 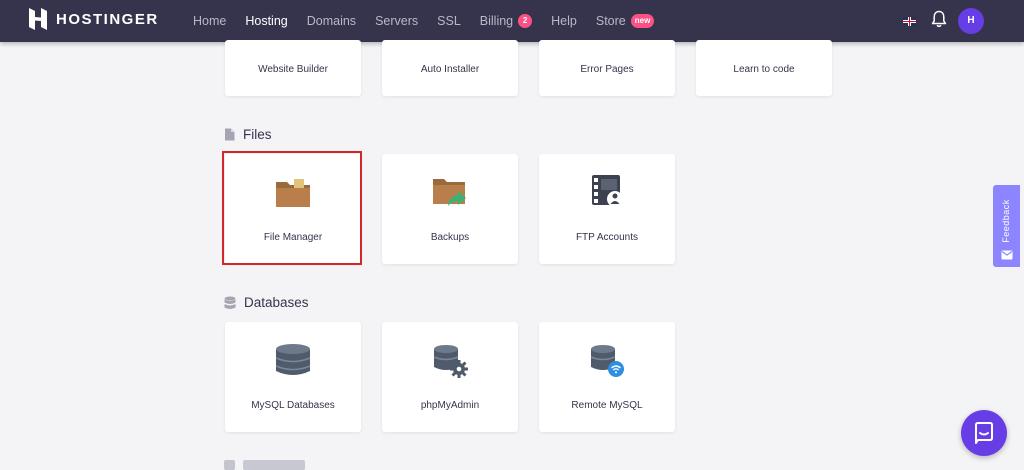 I want to click on database-section-icon, so click(x=230, y=303).